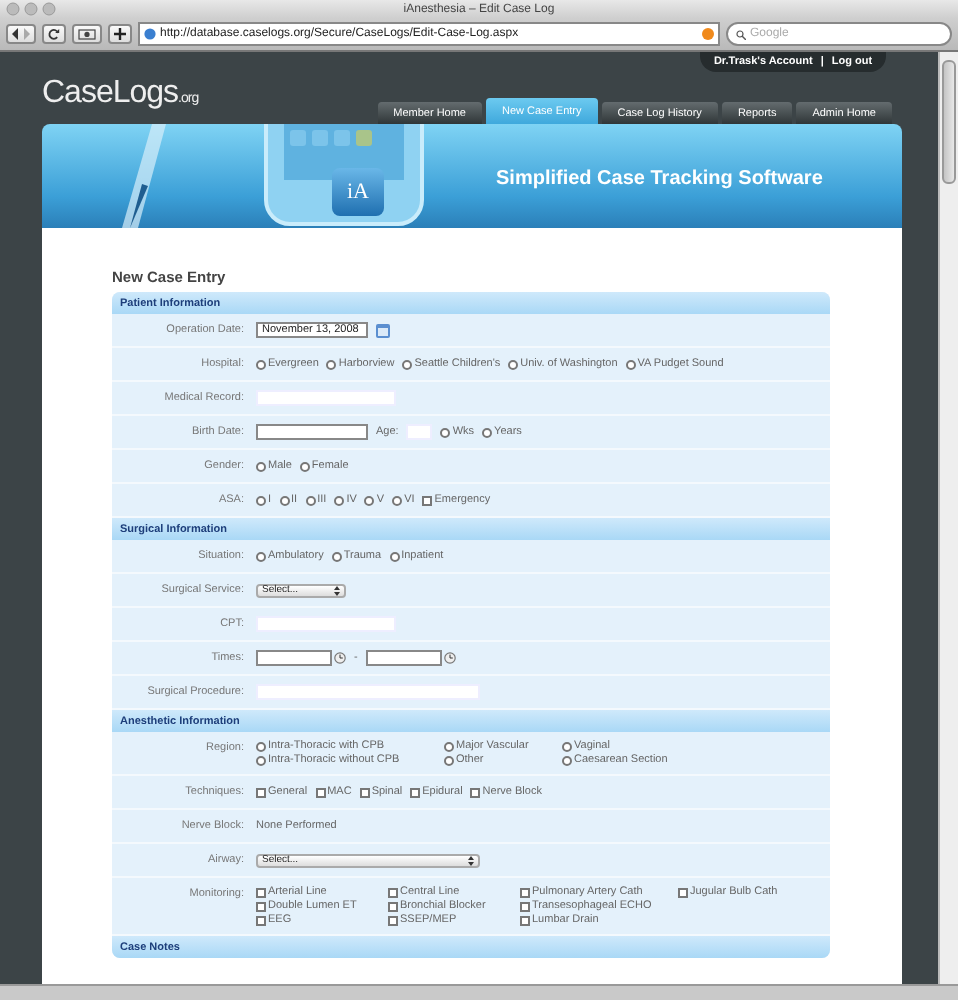  Describe the element at coordinates (87, 34) in the screenshot. I see `camera-button` at that location.